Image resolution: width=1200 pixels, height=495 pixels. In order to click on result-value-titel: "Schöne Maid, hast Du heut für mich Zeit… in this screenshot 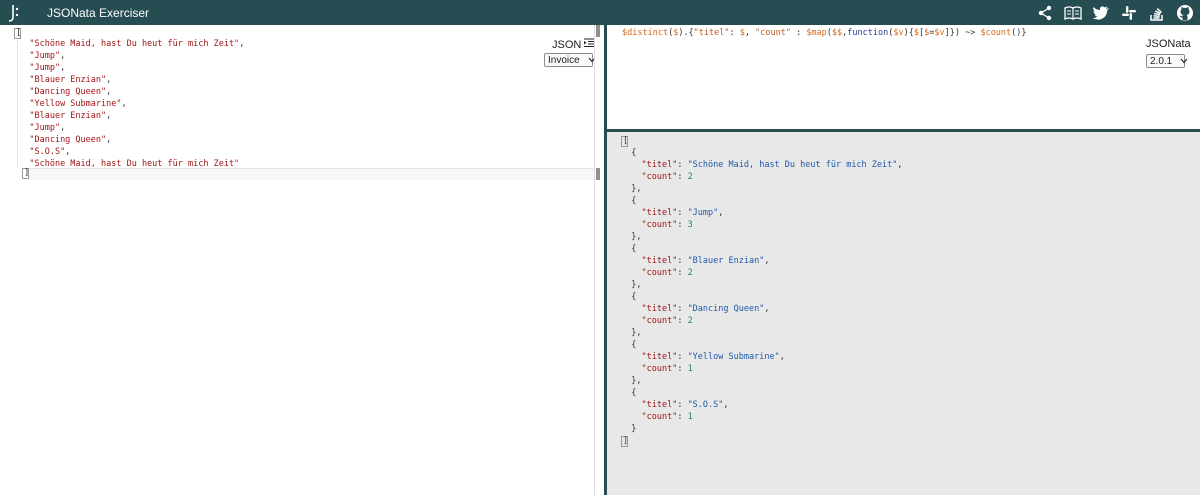, I will do `click(792, 165)`.